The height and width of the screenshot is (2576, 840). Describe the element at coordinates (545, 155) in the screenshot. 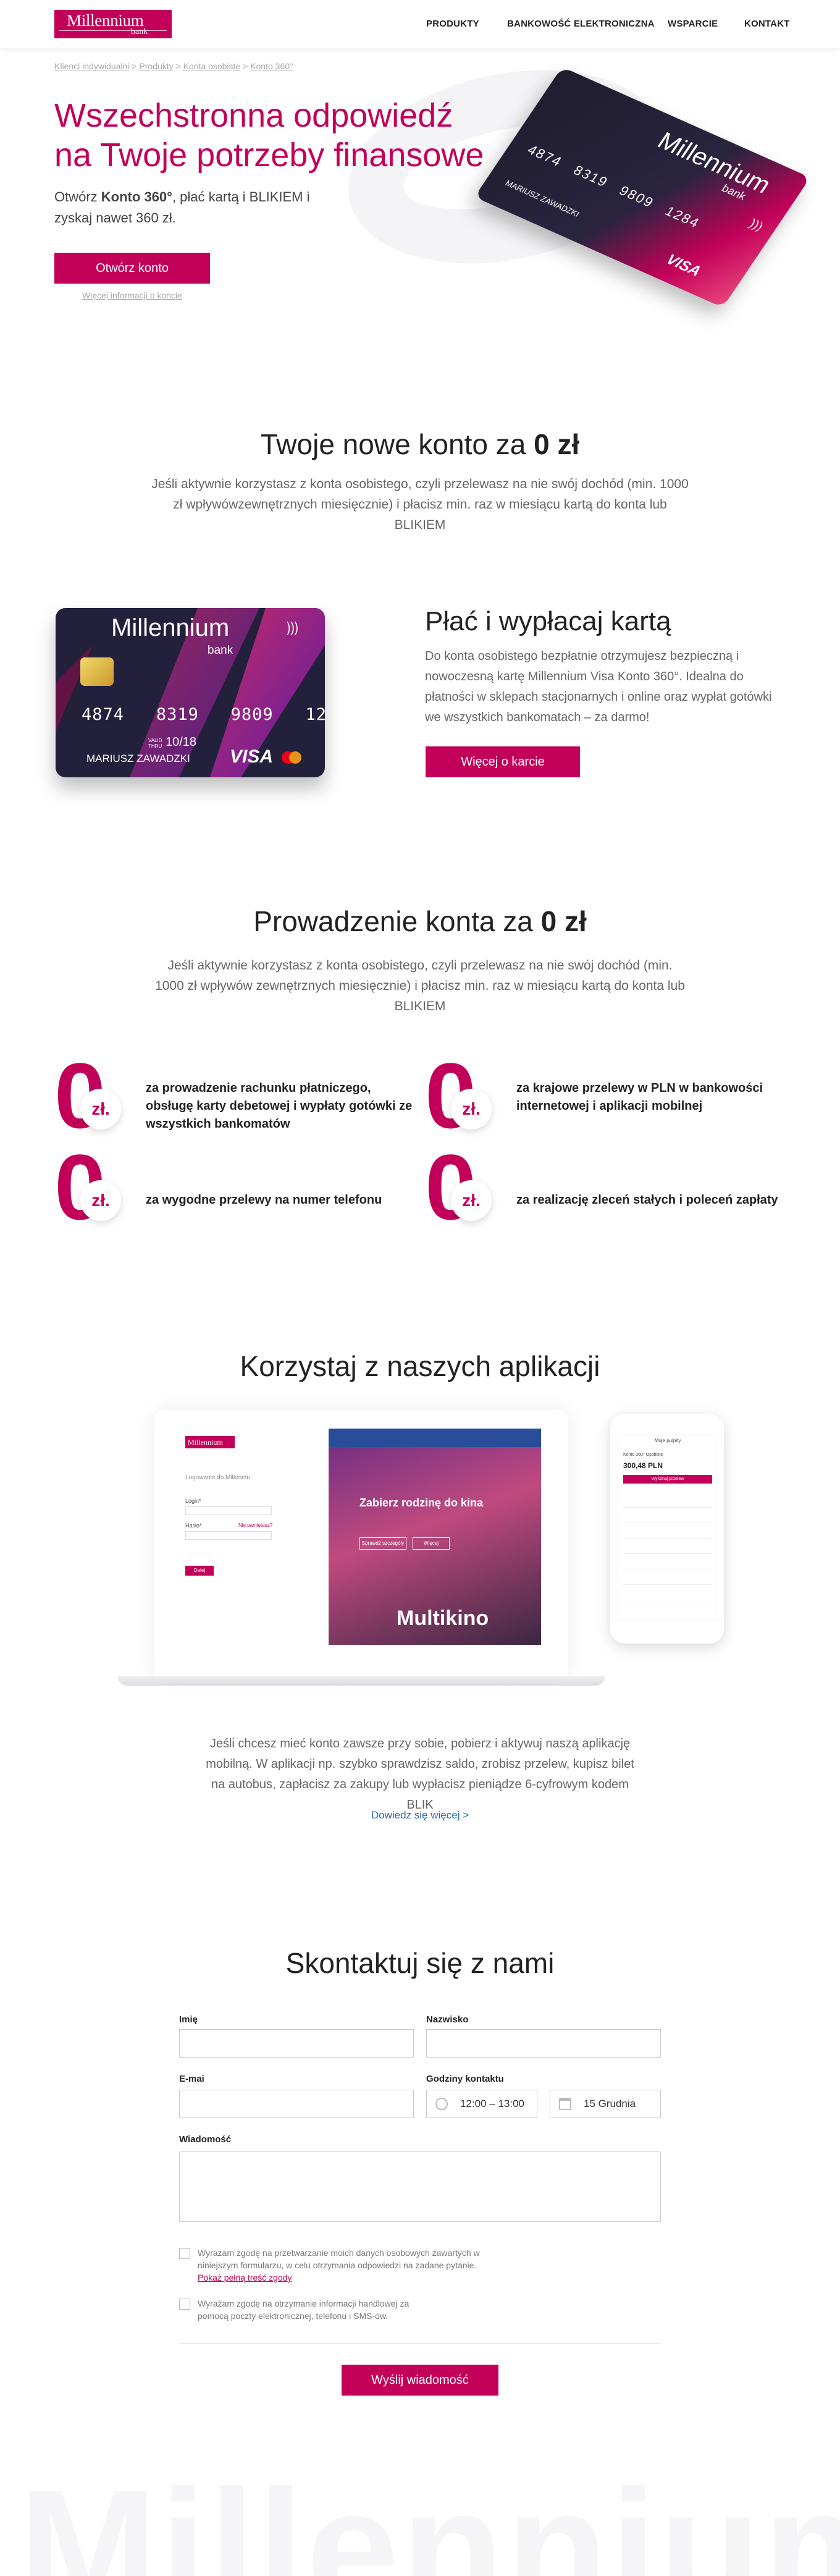

I see `card-digits: 4874` at that location.